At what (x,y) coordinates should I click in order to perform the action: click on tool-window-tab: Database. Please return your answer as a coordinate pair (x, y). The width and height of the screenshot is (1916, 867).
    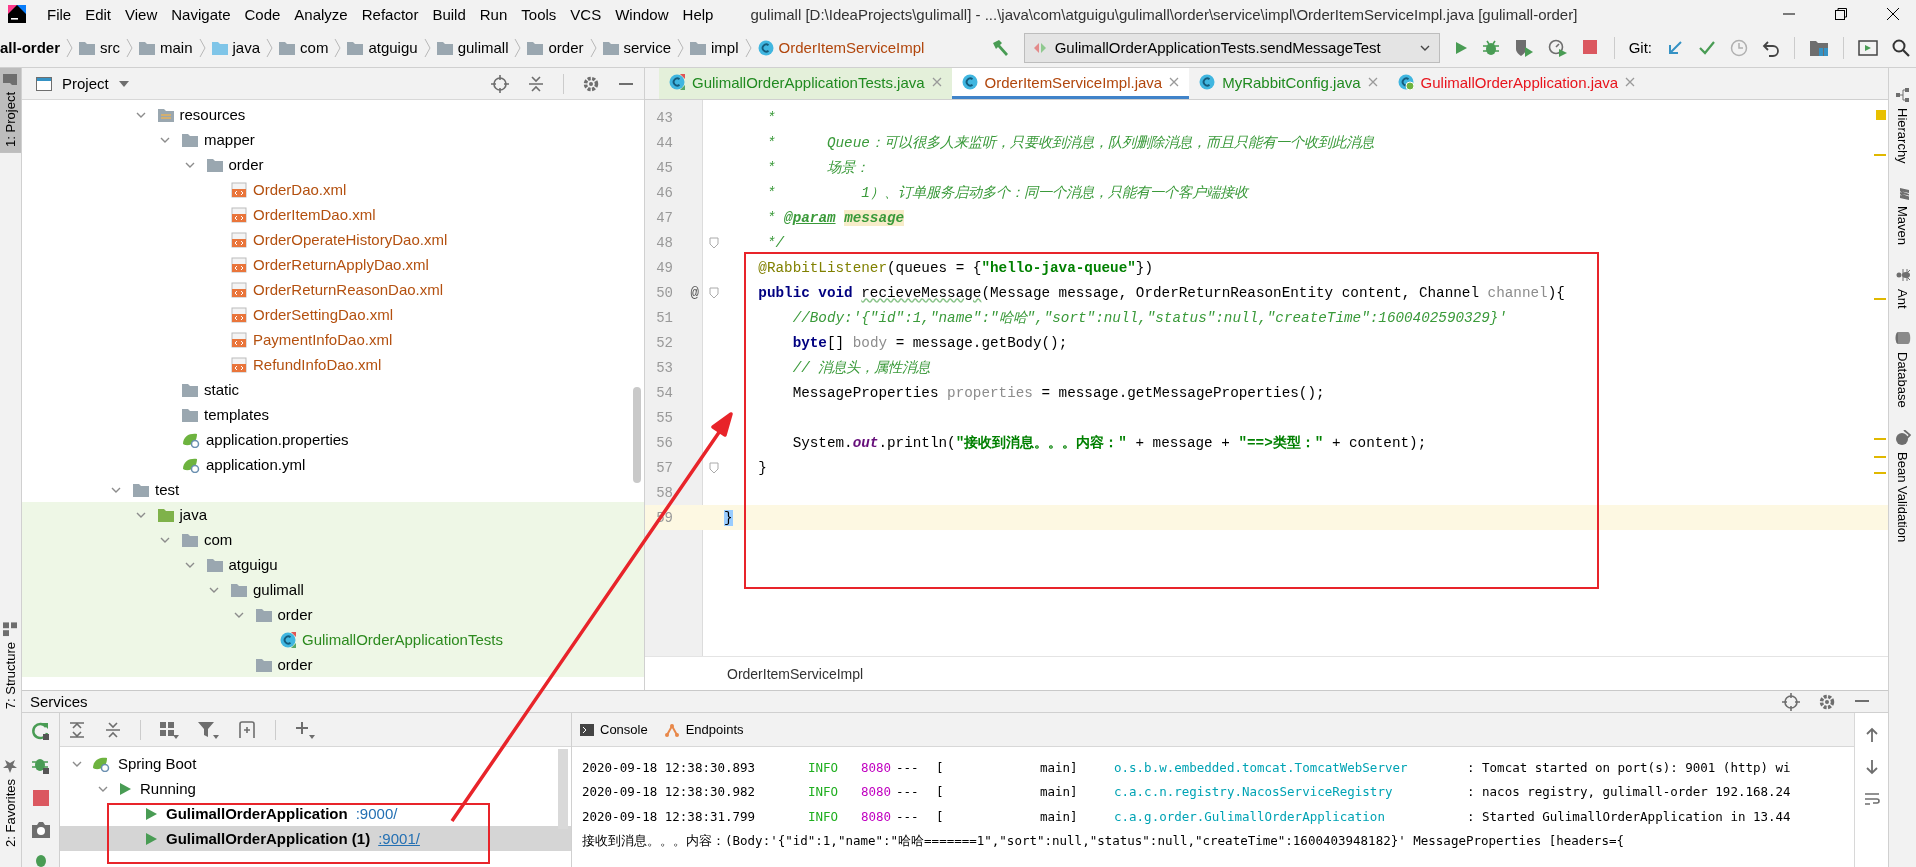
    Looking at the image, I should click on (1902, 369).